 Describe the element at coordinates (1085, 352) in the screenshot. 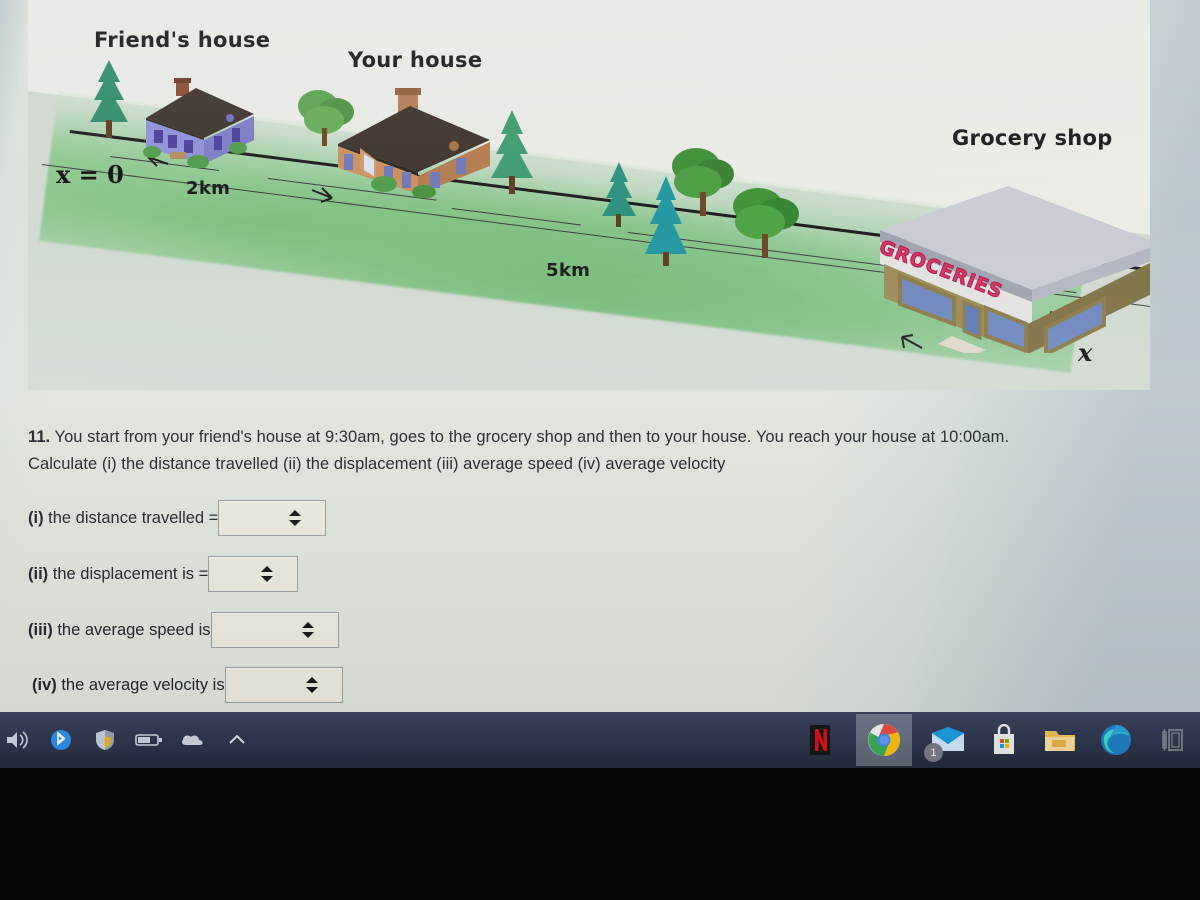

I see `x-axis-label: x` at that location.